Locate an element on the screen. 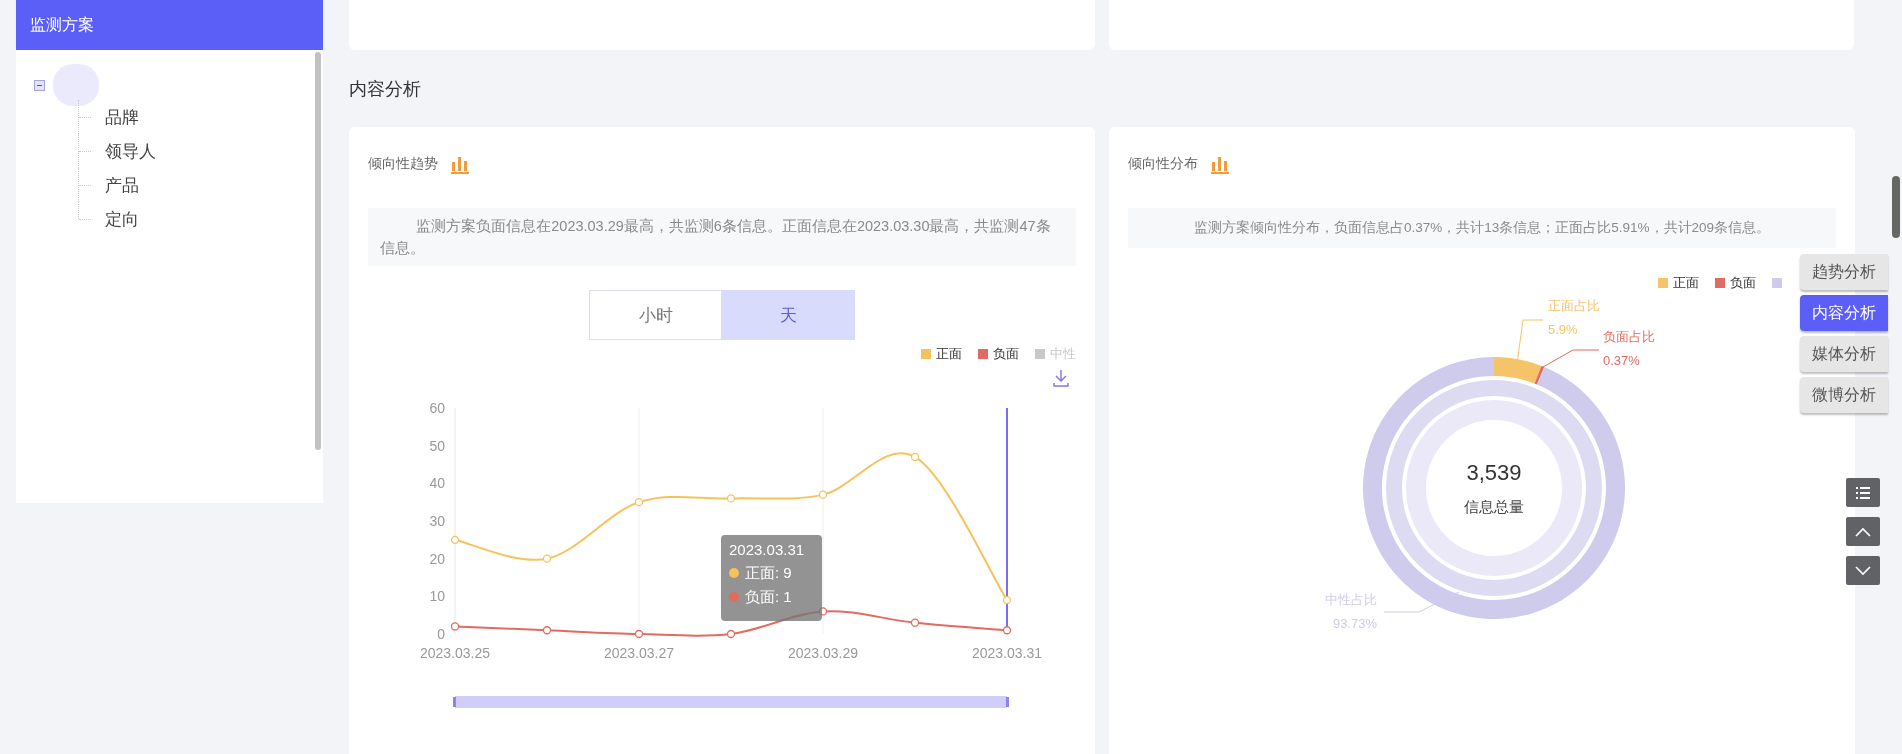 This screenshot has width=1902, height=754. slice-value: 5.9% is located at coordinates (1563, 329).